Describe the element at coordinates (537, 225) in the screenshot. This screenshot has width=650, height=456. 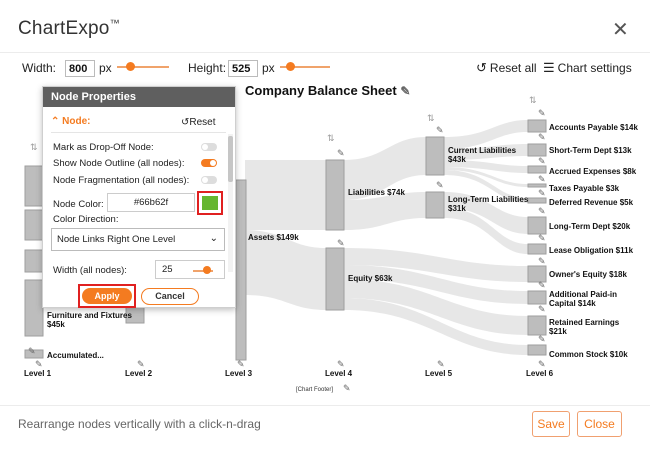
I see `node-long-term-debt` at that location.